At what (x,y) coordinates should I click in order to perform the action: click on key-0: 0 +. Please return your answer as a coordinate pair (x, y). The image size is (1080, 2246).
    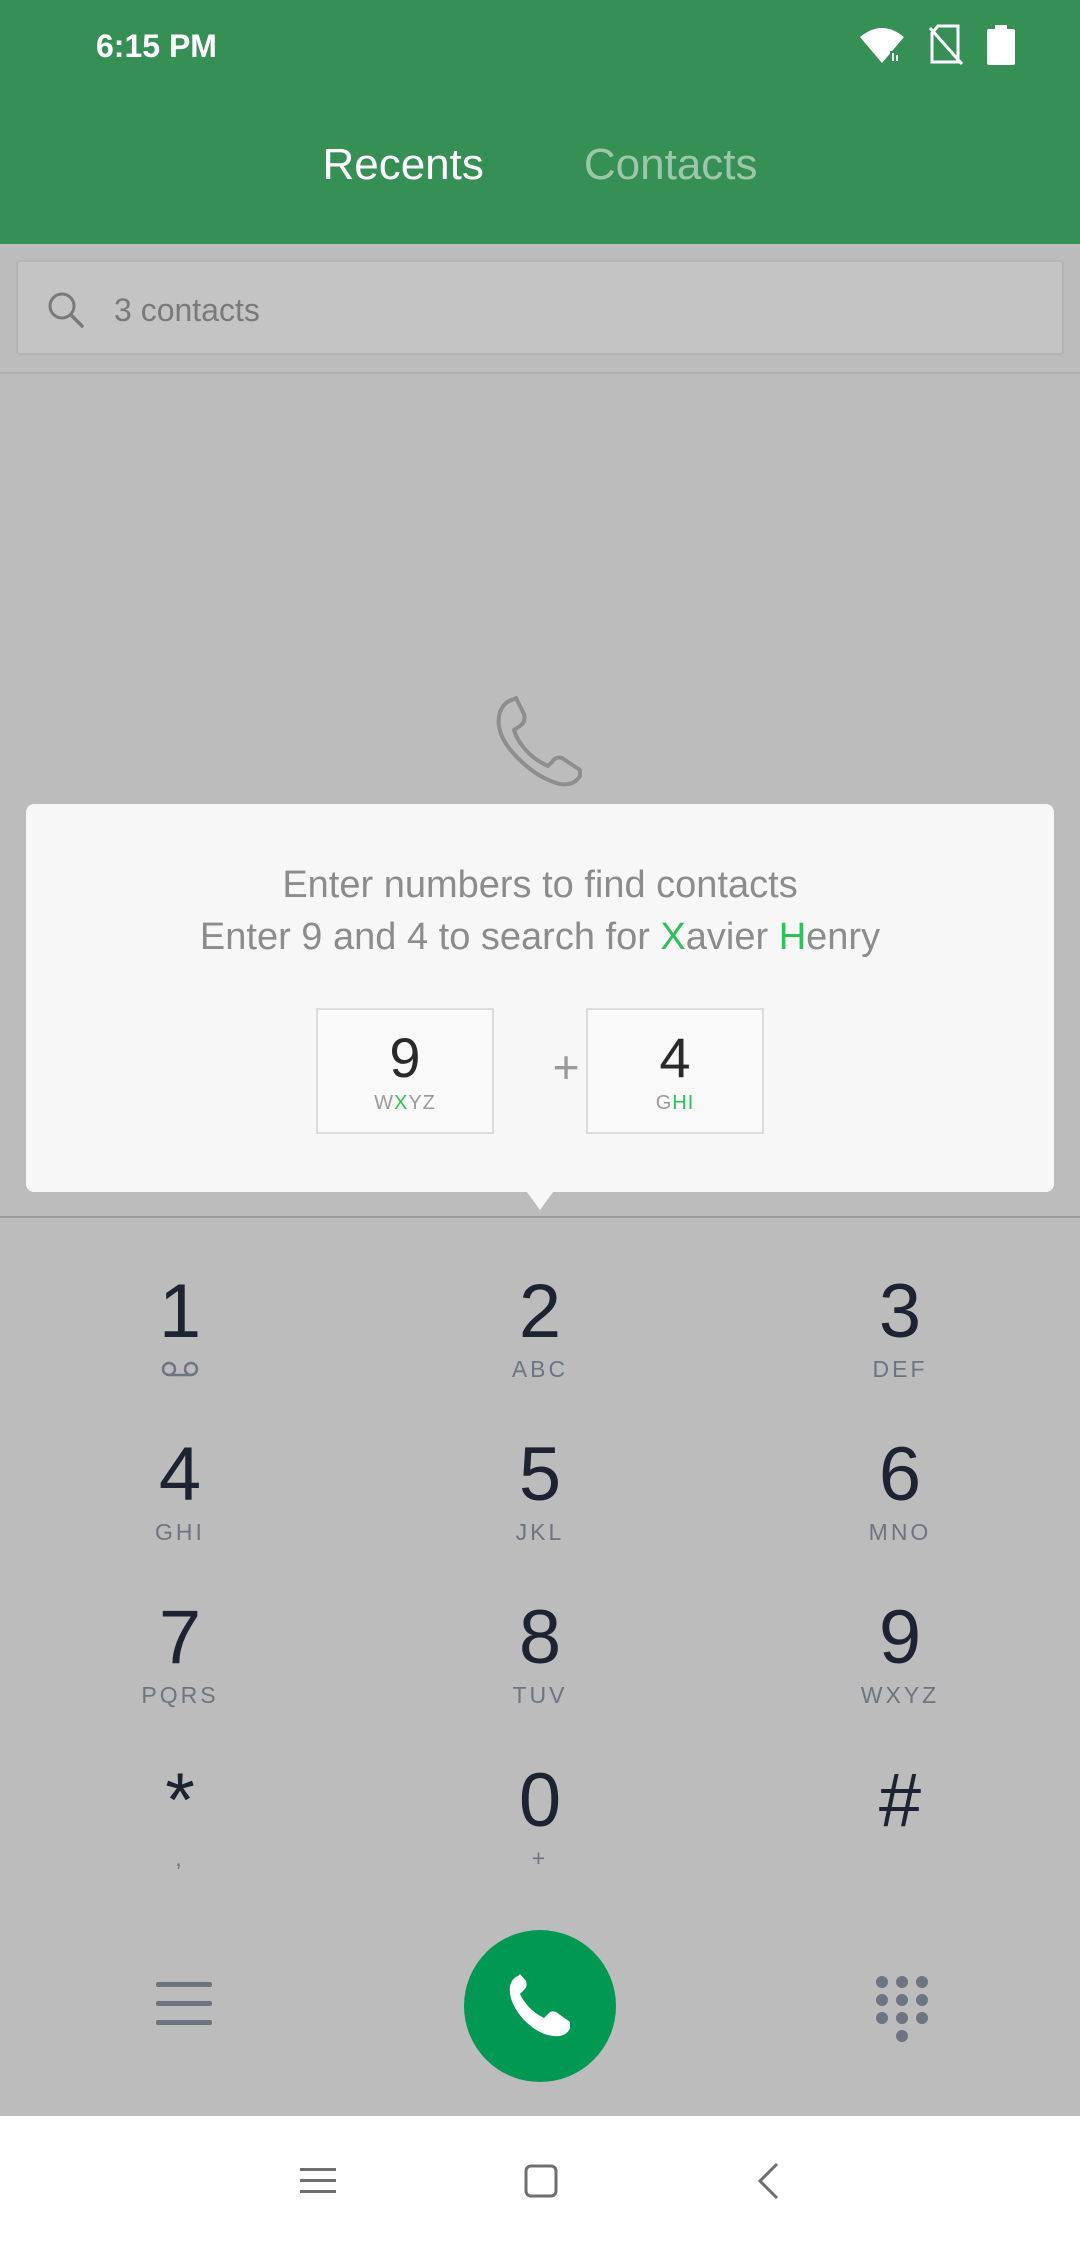
    Looking at the image, I should click on (540, 1789).